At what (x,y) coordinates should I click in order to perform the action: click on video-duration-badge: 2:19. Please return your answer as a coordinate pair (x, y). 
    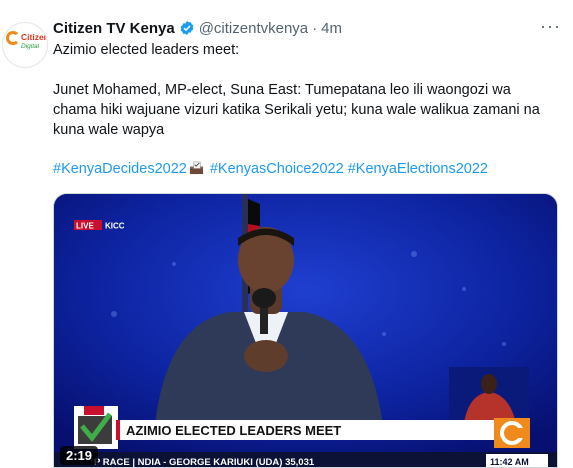
    Looking at the image, I should click on (79, 455).